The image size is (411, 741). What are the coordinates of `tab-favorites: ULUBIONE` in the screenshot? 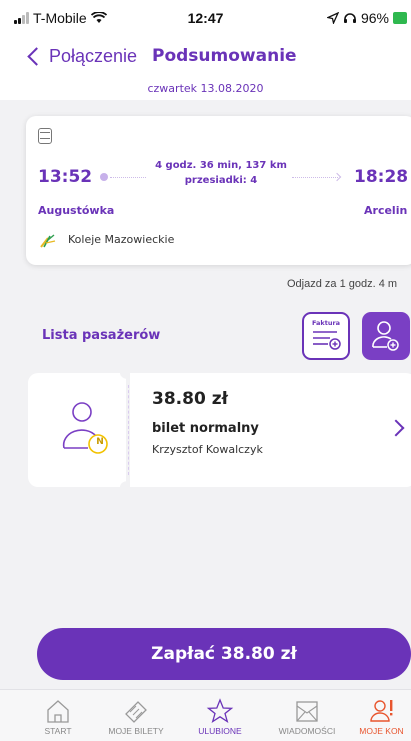 It's located at (220, 715).